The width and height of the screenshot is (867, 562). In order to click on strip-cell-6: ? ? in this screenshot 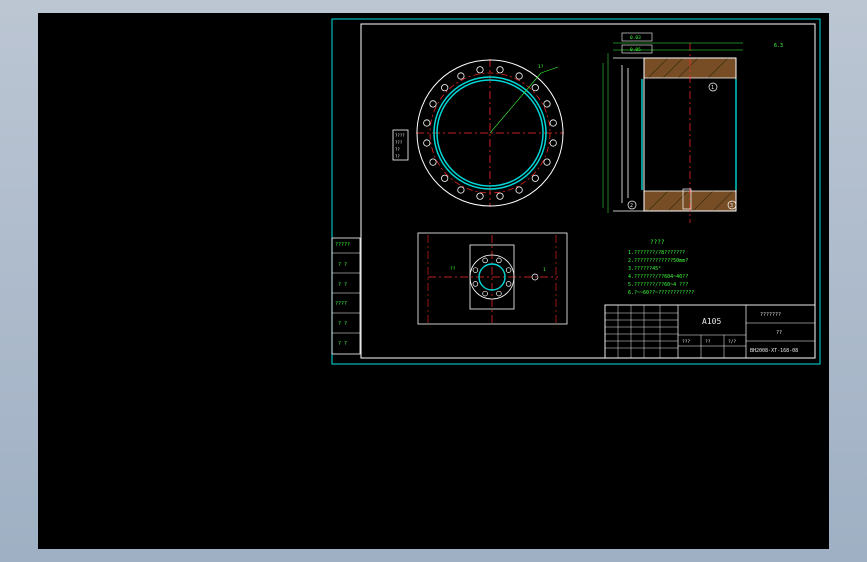, I will do `click(342, 344)`.